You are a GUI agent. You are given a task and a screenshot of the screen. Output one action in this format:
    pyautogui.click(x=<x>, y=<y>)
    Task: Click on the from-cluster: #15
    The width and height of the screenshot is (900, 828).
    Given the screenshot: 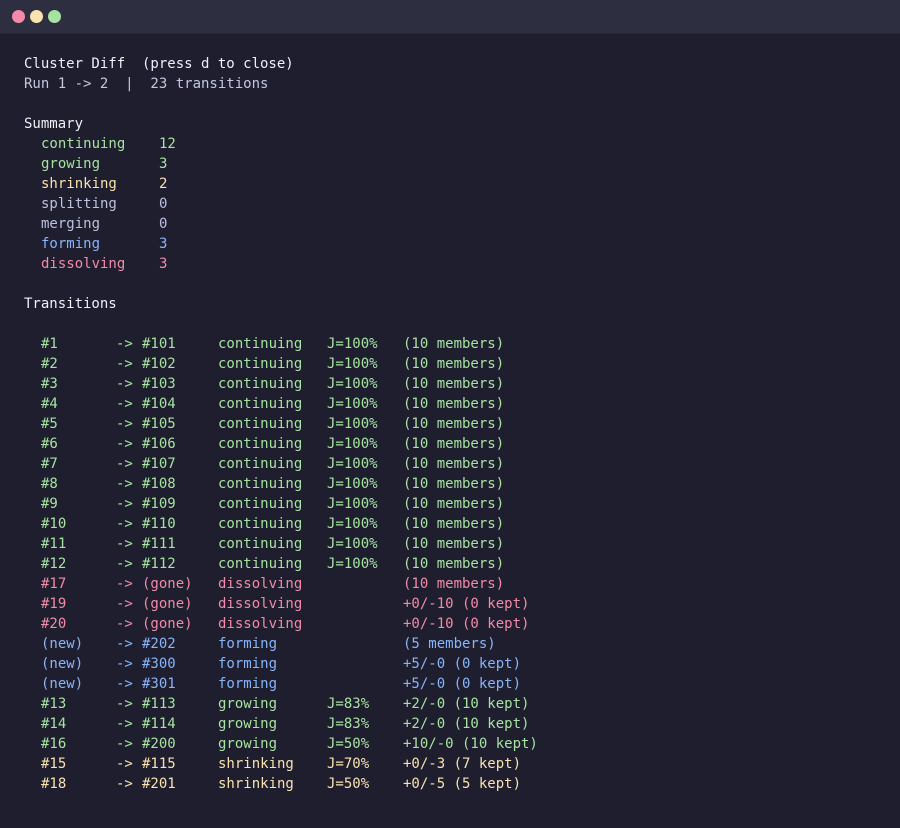 What is the action you would take?
    pyautogui.click(x=54, y=764)
    